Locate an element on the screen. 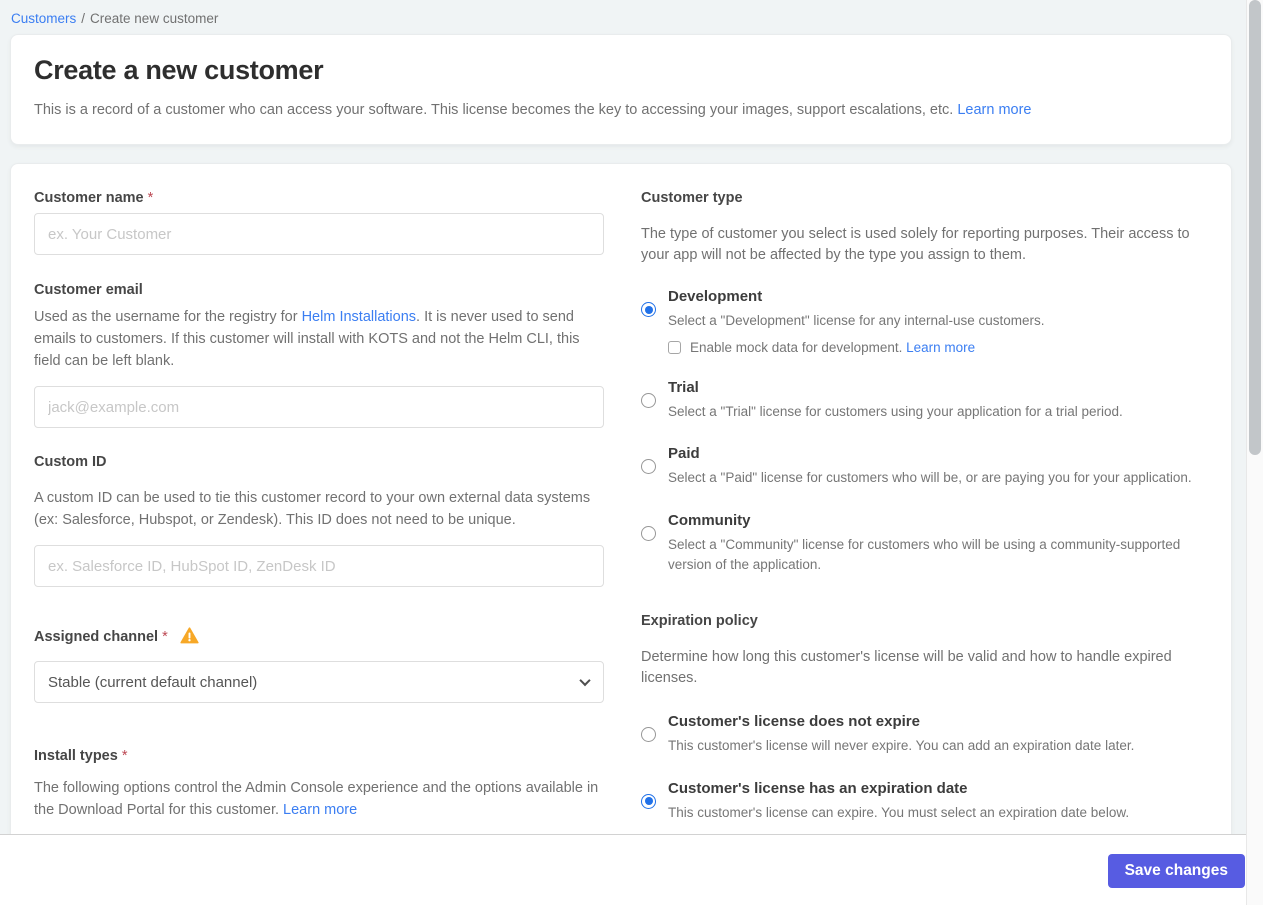 Image resolution: width=1263 pixels, height=905 pixels. save-changes-button: Save changes is located at coordinates (1176, 871).